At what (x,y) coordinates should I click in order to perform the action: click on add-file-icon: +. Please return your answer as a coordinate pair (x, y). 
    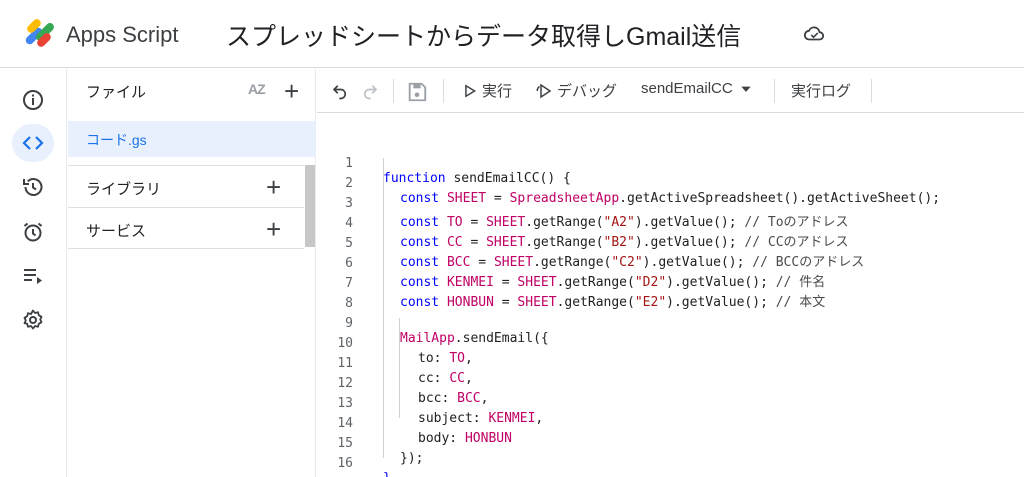
    Looking at the image, I should click on (291, 91).